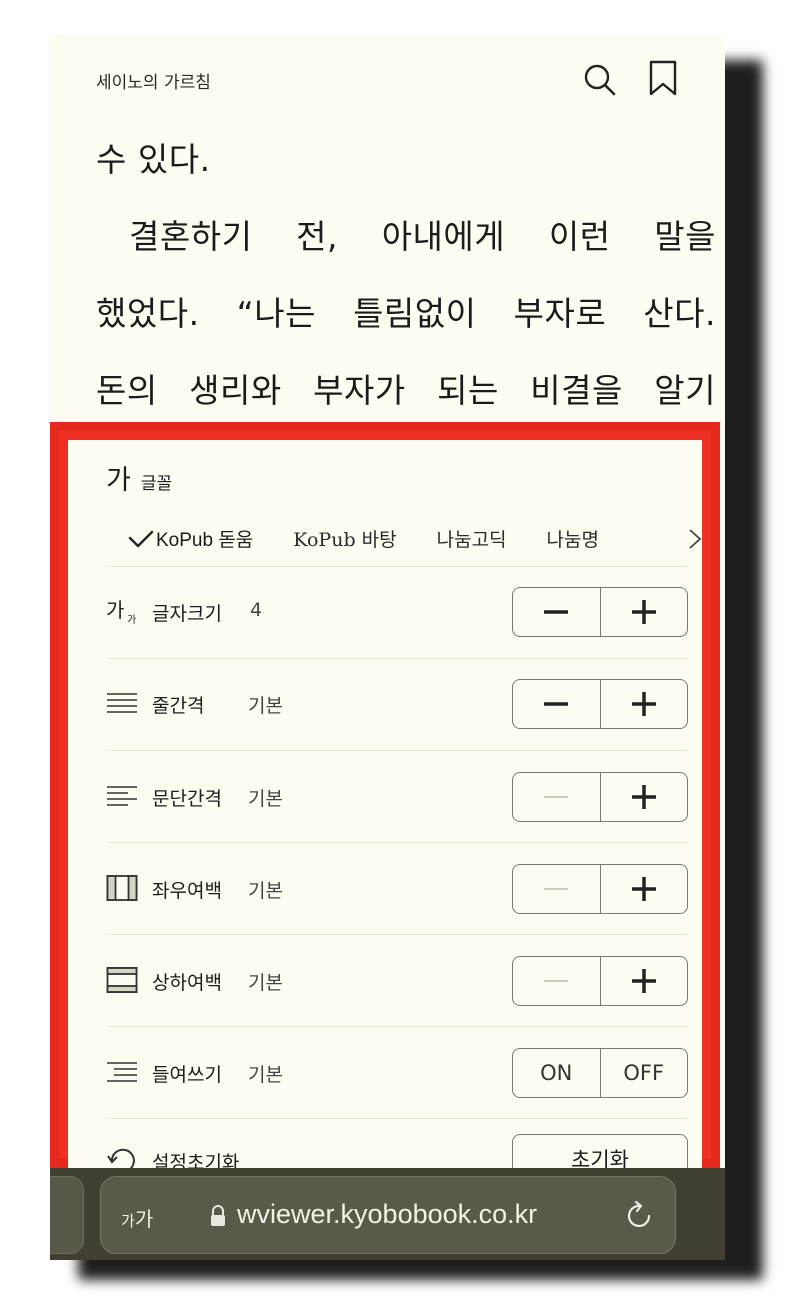  I want to click on reader-line: 했었다. “나는 틀림없이 부자로 산다., so click(406, 313).